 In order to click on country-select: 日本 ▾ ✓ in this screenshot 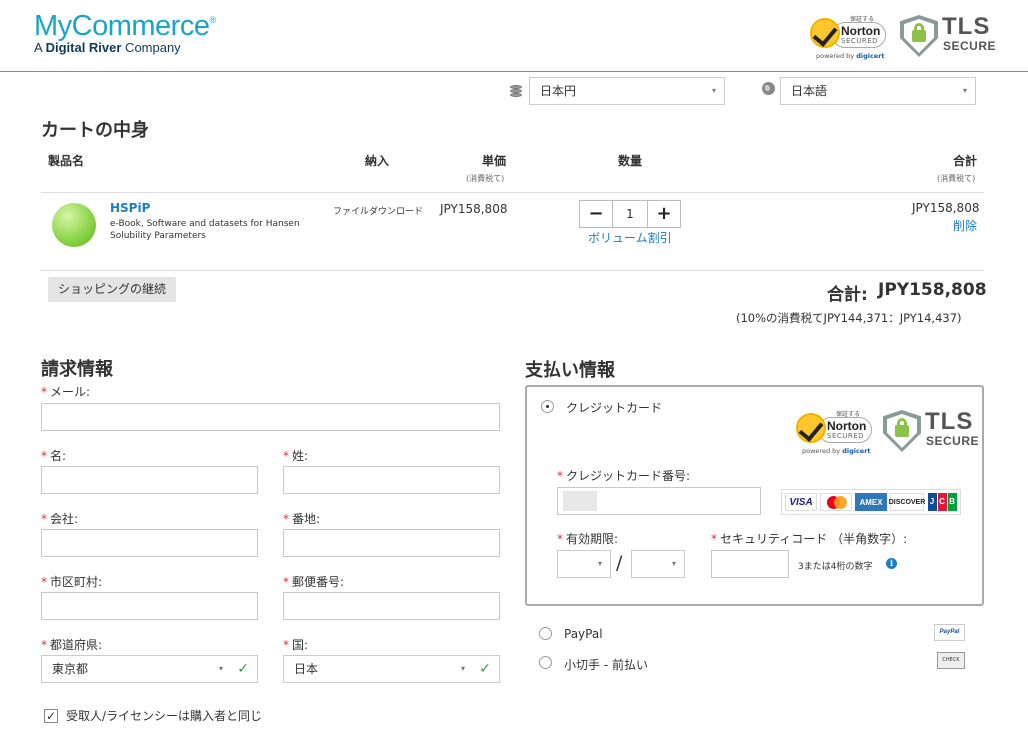, I will do `click(391, 669)`.